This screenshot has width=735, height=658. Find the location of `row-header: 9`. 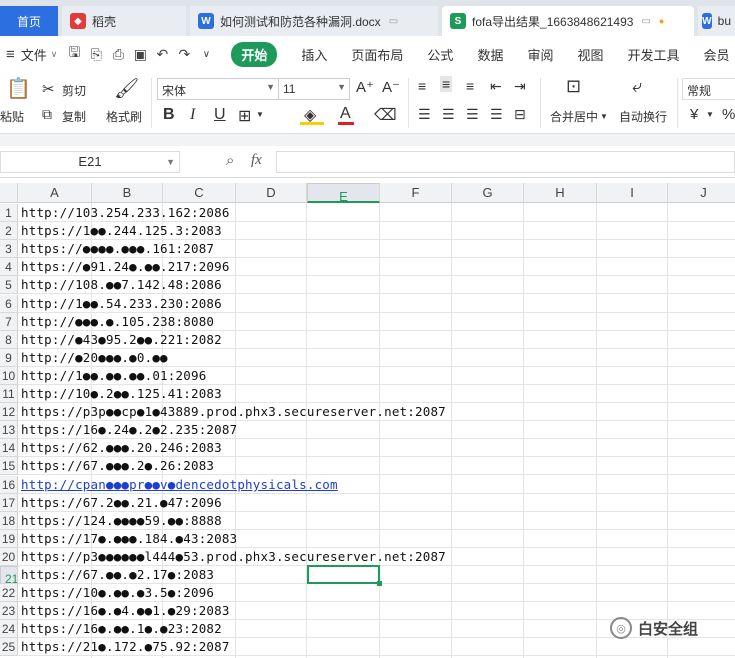

row-header: 9 is located at coordinates (9, 358).